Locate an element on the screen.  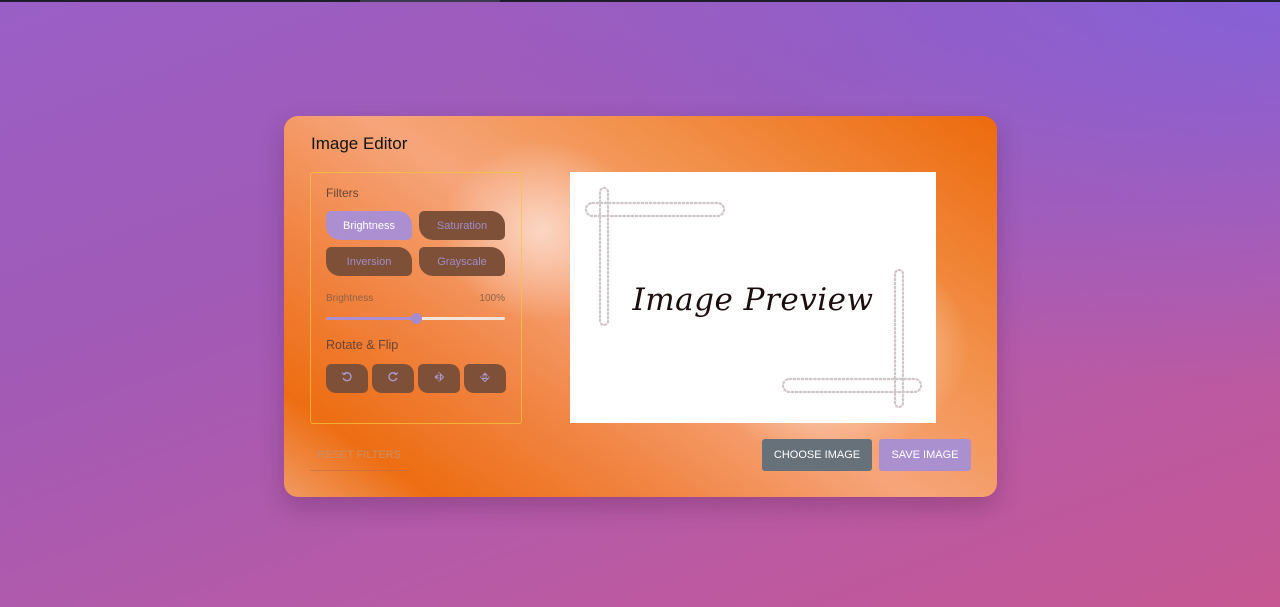
flip-horizontal-icon is located at coordinates (439, 379).